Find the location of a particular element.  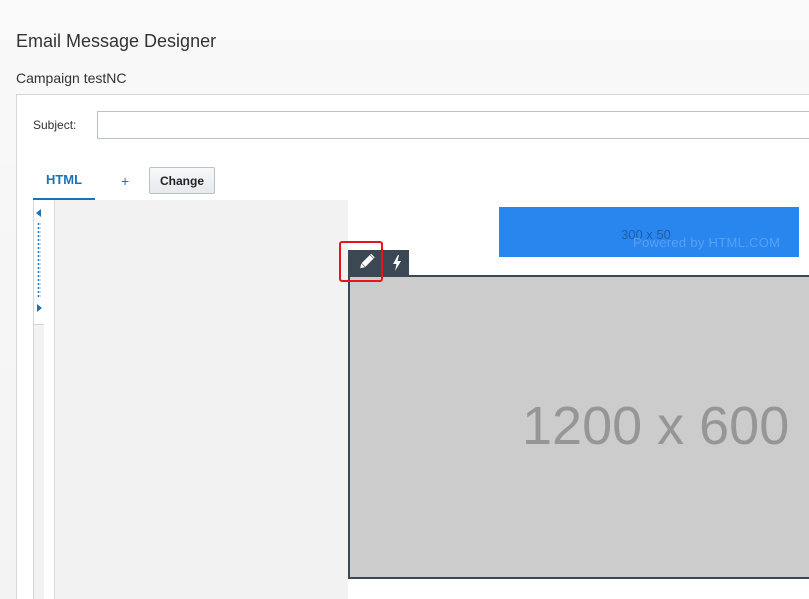

dynamic-content-button is located at coordinates (397, 262).